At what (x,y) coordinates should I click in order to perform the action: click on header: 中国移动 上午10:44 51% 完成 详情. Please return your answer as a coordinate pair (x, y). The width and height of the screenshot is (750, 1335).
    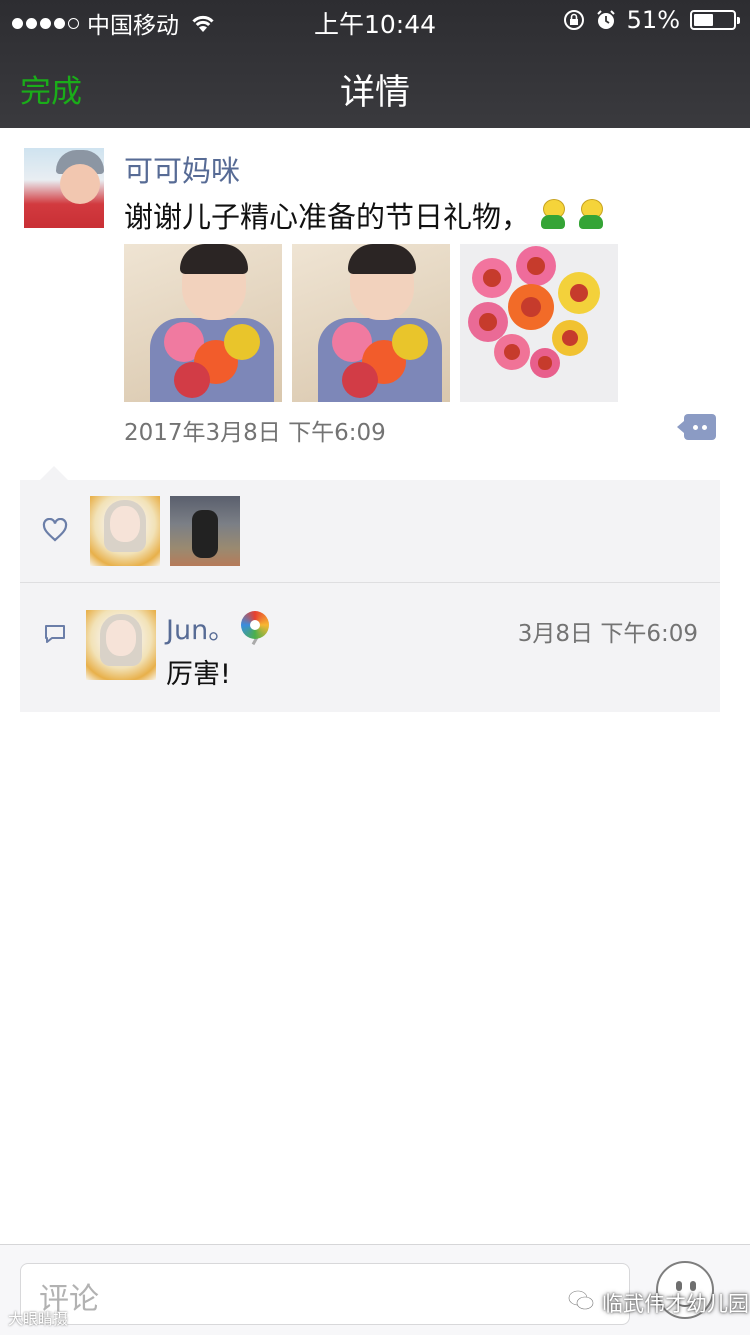
    Looking at the image, I should click on (375, 64).